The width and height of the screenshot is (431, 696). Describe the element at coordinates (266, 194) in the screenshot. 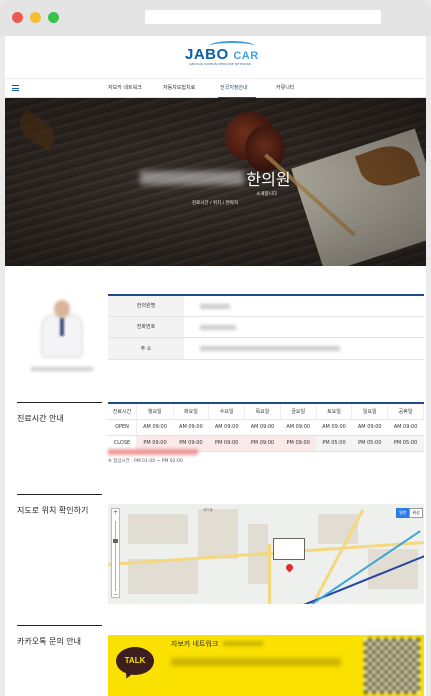

I see `hero-subtitle: 소개합니다` at that location.